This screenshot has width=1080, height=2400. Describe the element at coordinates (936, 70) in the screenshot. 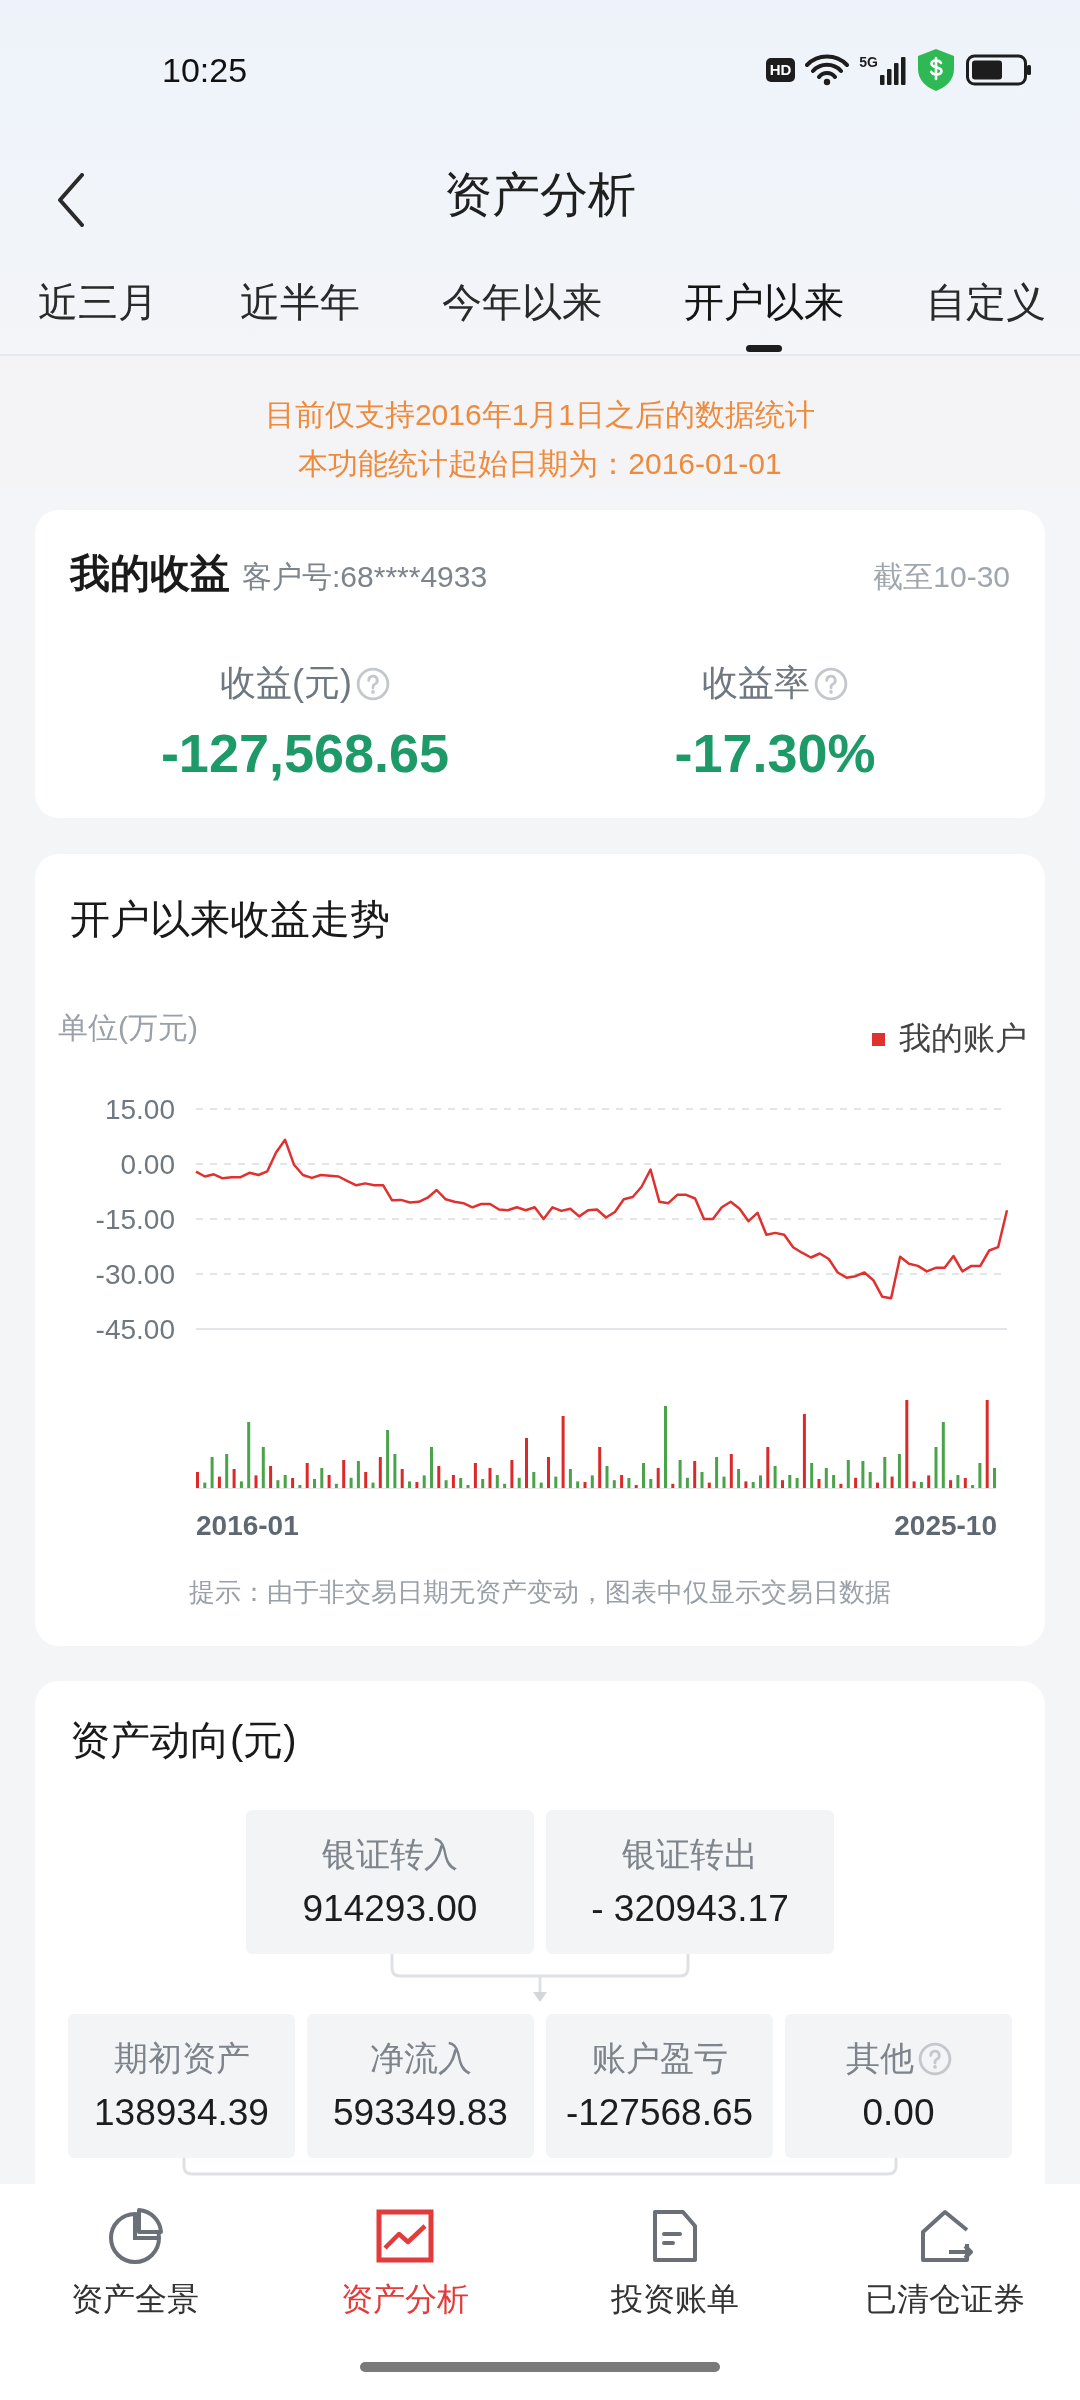

I see `shield-icon` at that location.